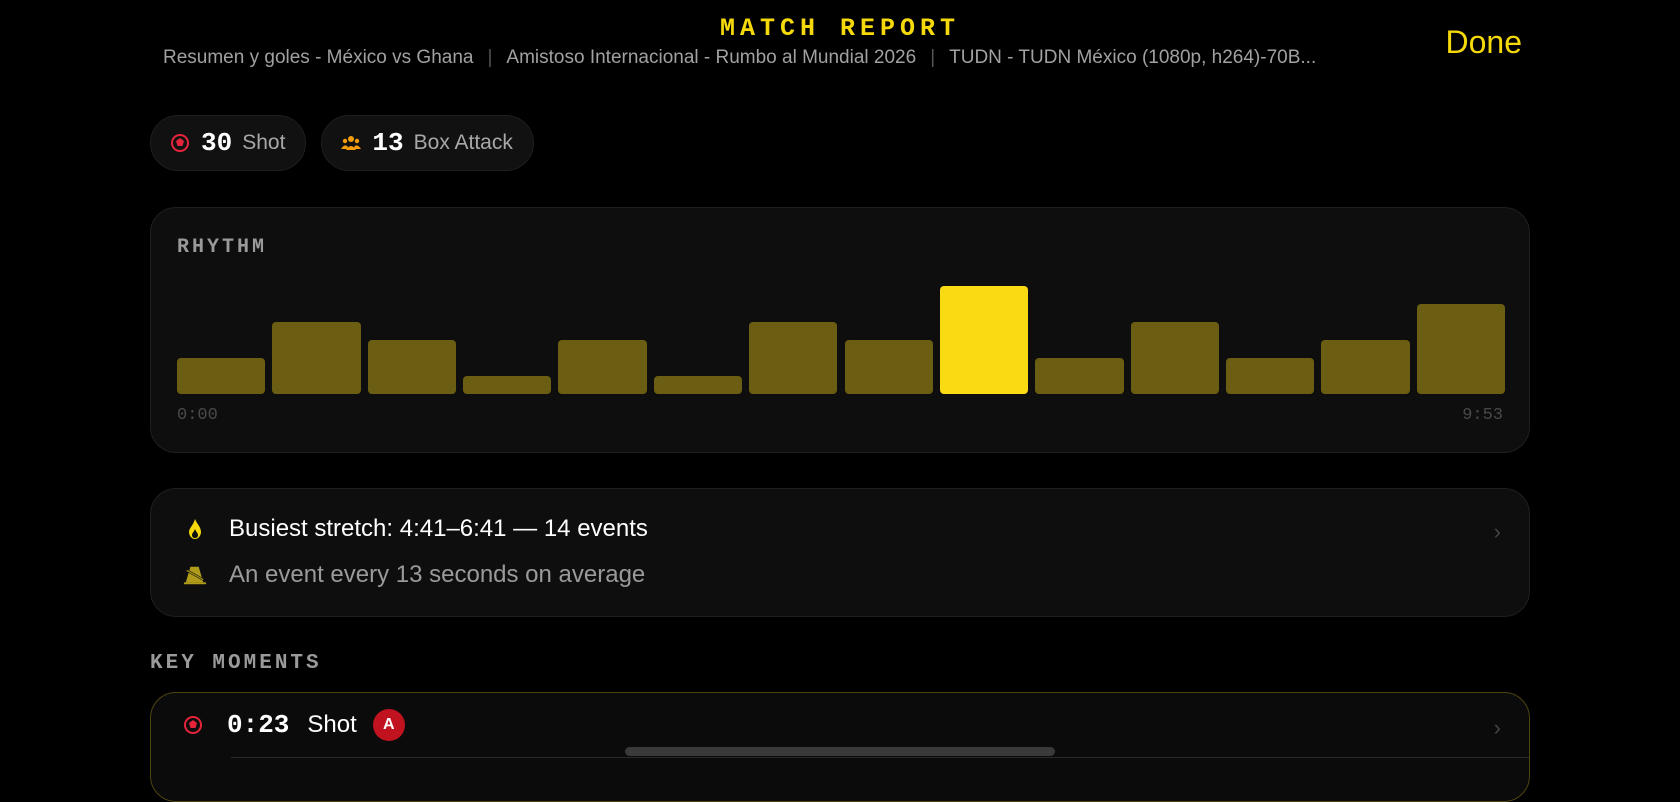  Describe the element at coordinates (217, 143) in the screenshot. I see `shot-count: 30` at that location.